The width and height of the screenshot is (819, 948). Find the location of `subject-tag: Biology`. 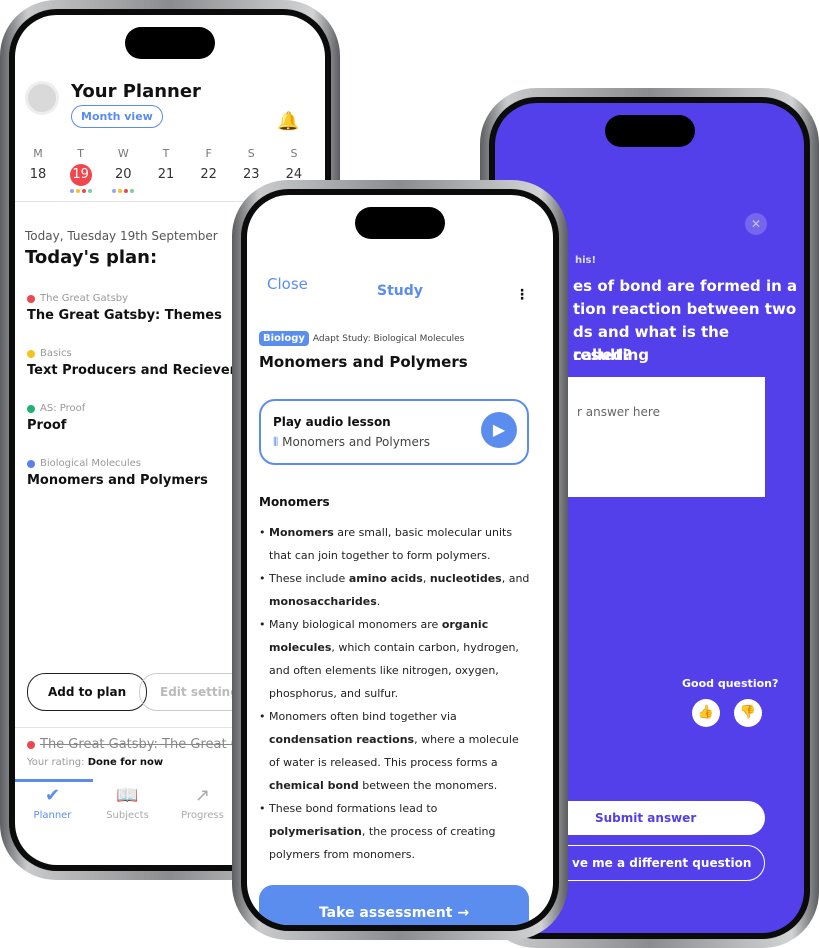

subject-tag: Biology is located at coordinates (284, 338).